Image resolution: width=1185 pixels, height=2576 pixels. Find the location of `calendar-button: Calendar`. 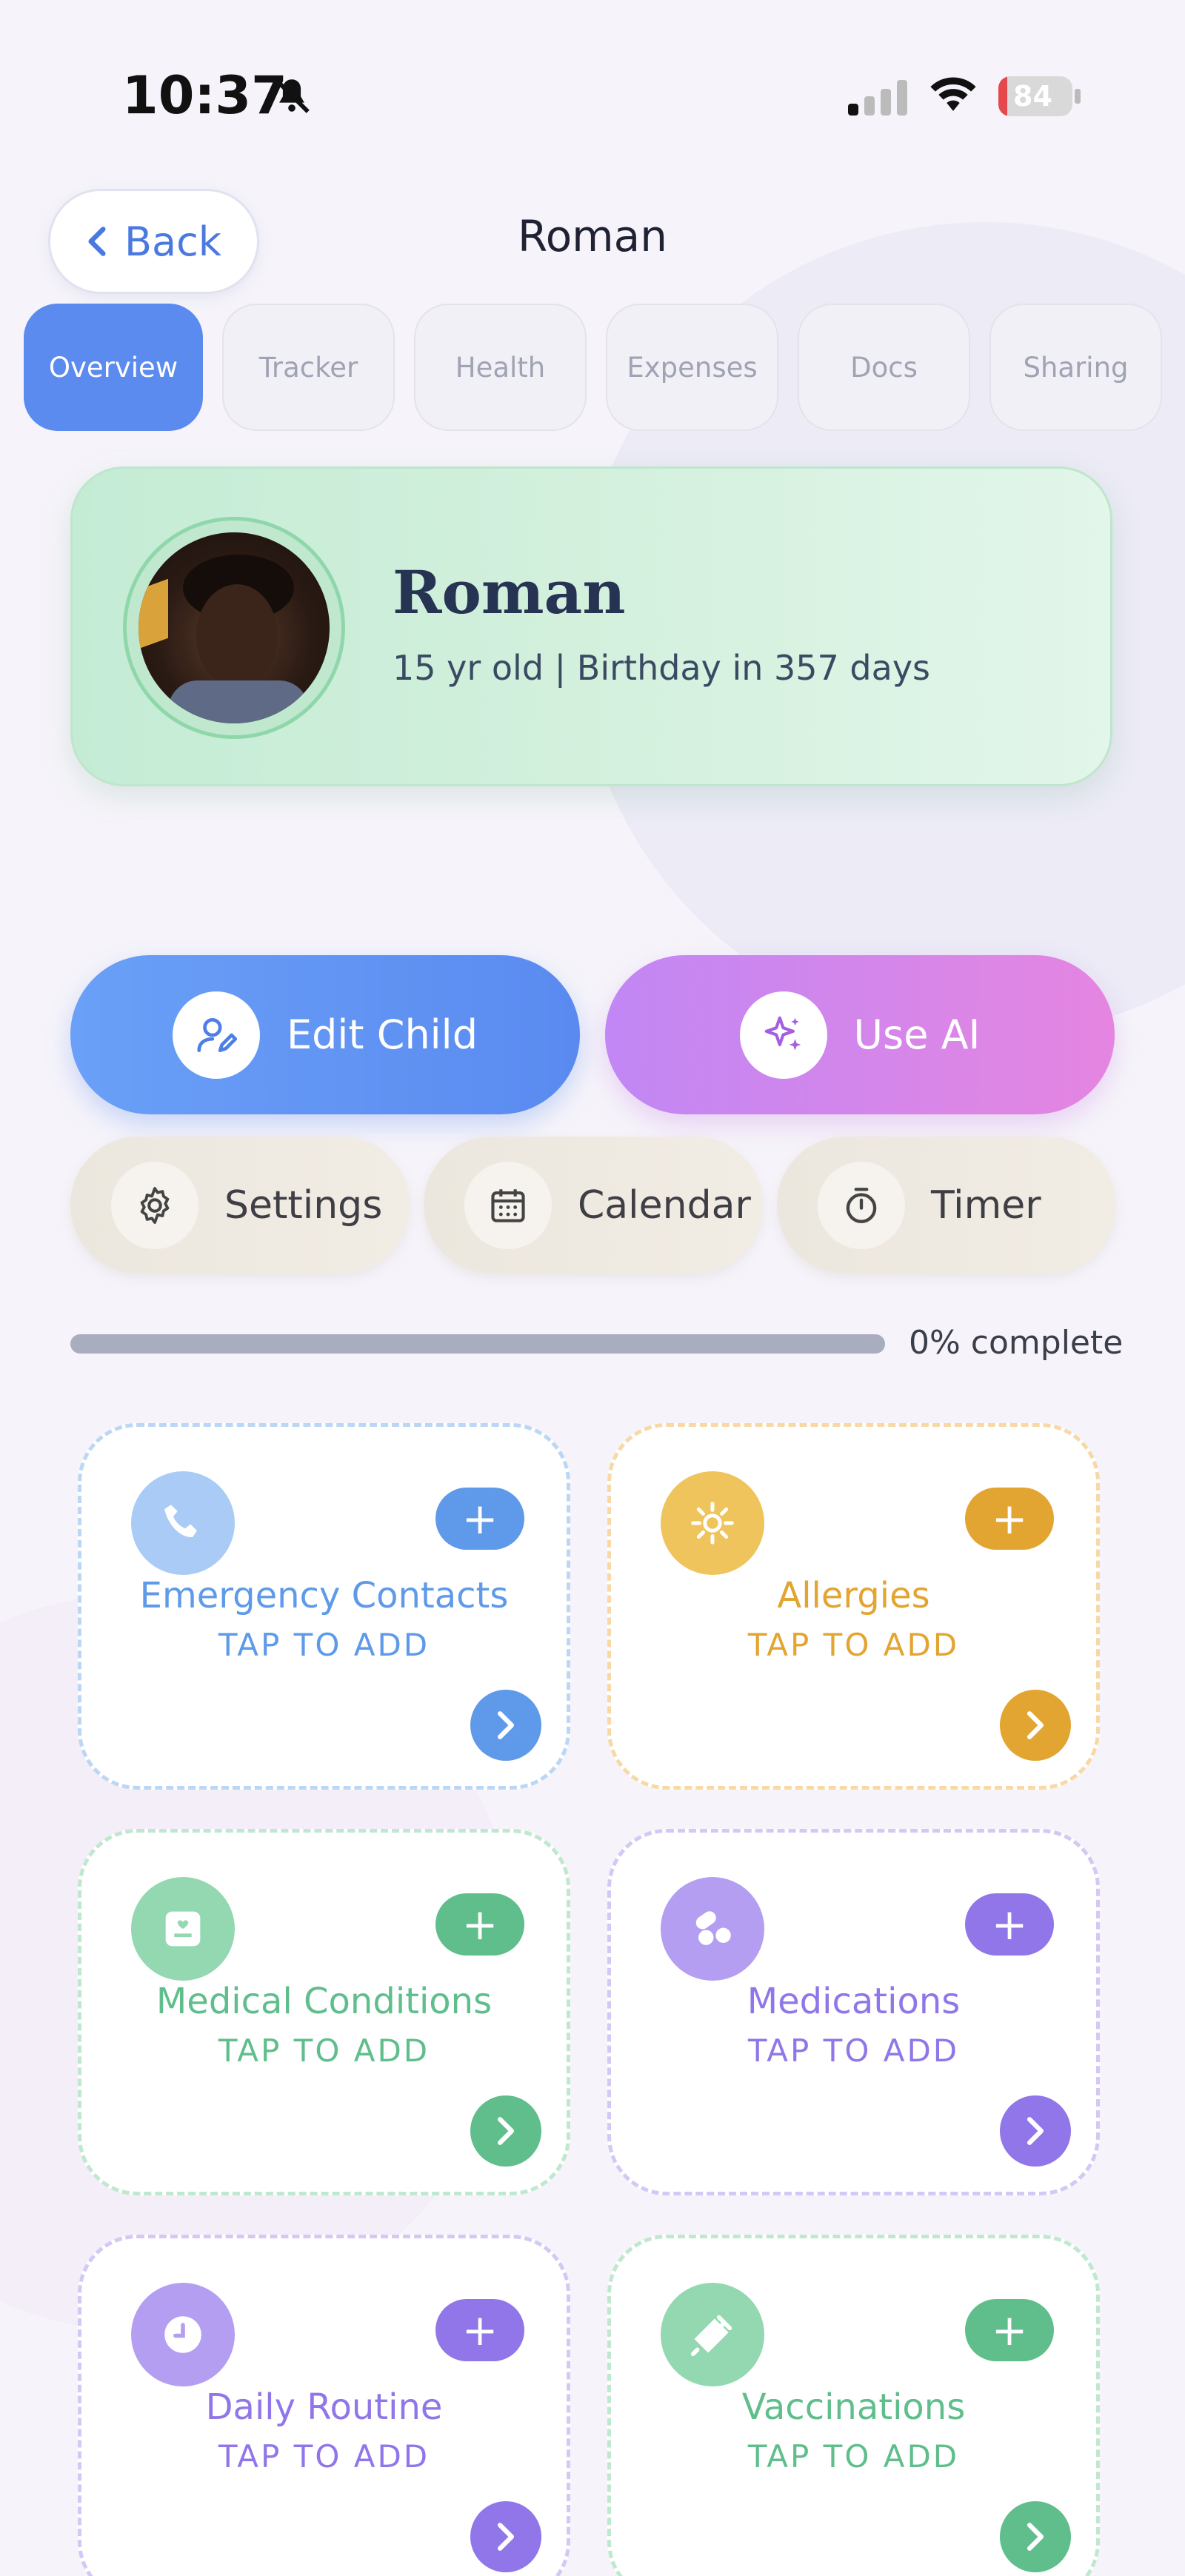

calendar-button: Calendar is located at coordinates (593, 1205).